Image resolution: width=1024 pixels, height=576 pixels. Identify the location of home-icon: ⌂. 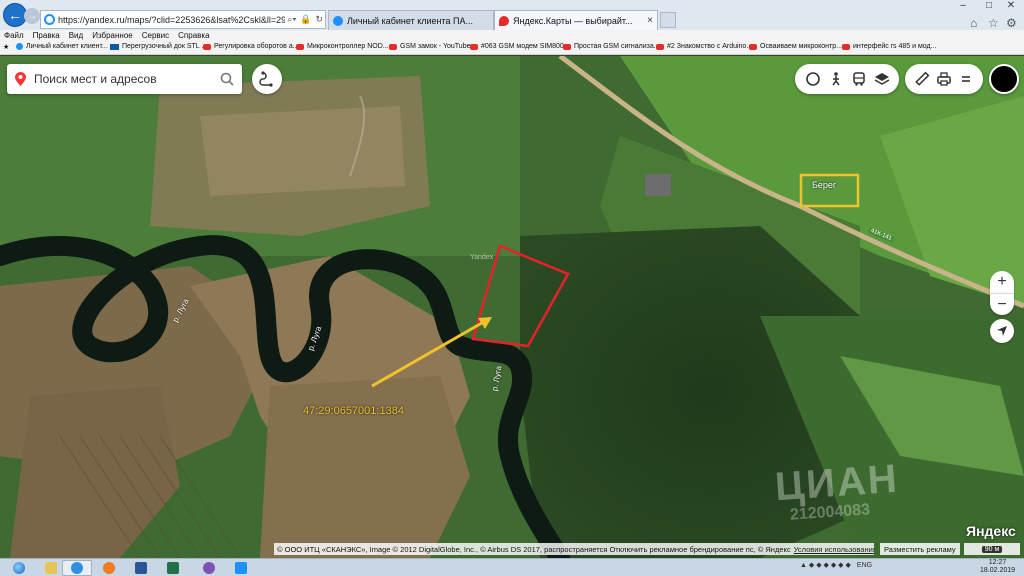
(973, 23).